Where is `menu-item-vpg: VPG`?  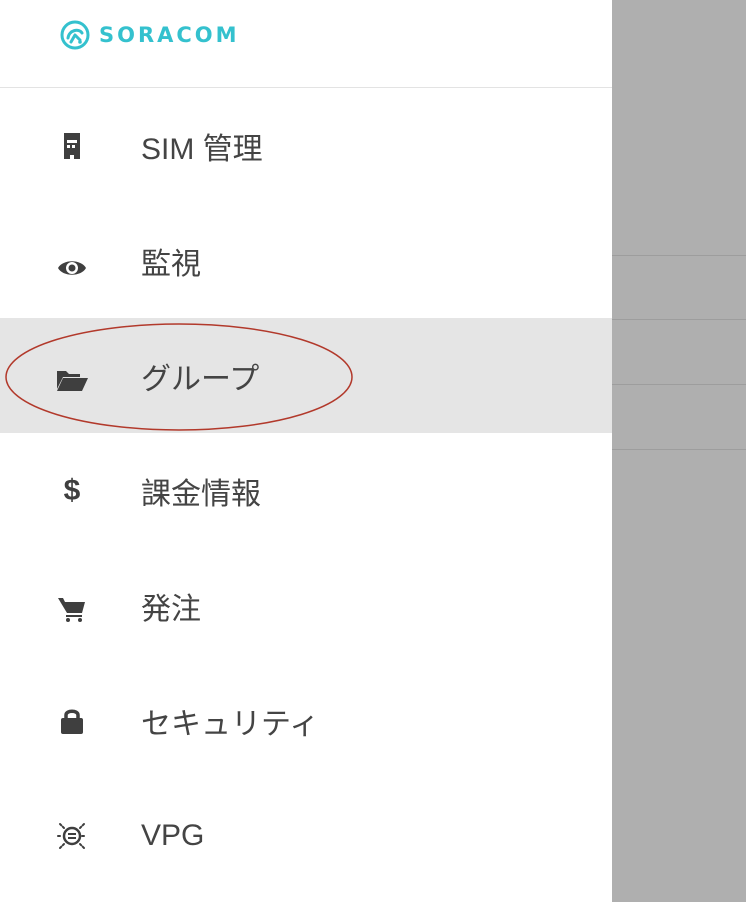
menu-item-vpg: VPG is located at coordinates (306, 835).